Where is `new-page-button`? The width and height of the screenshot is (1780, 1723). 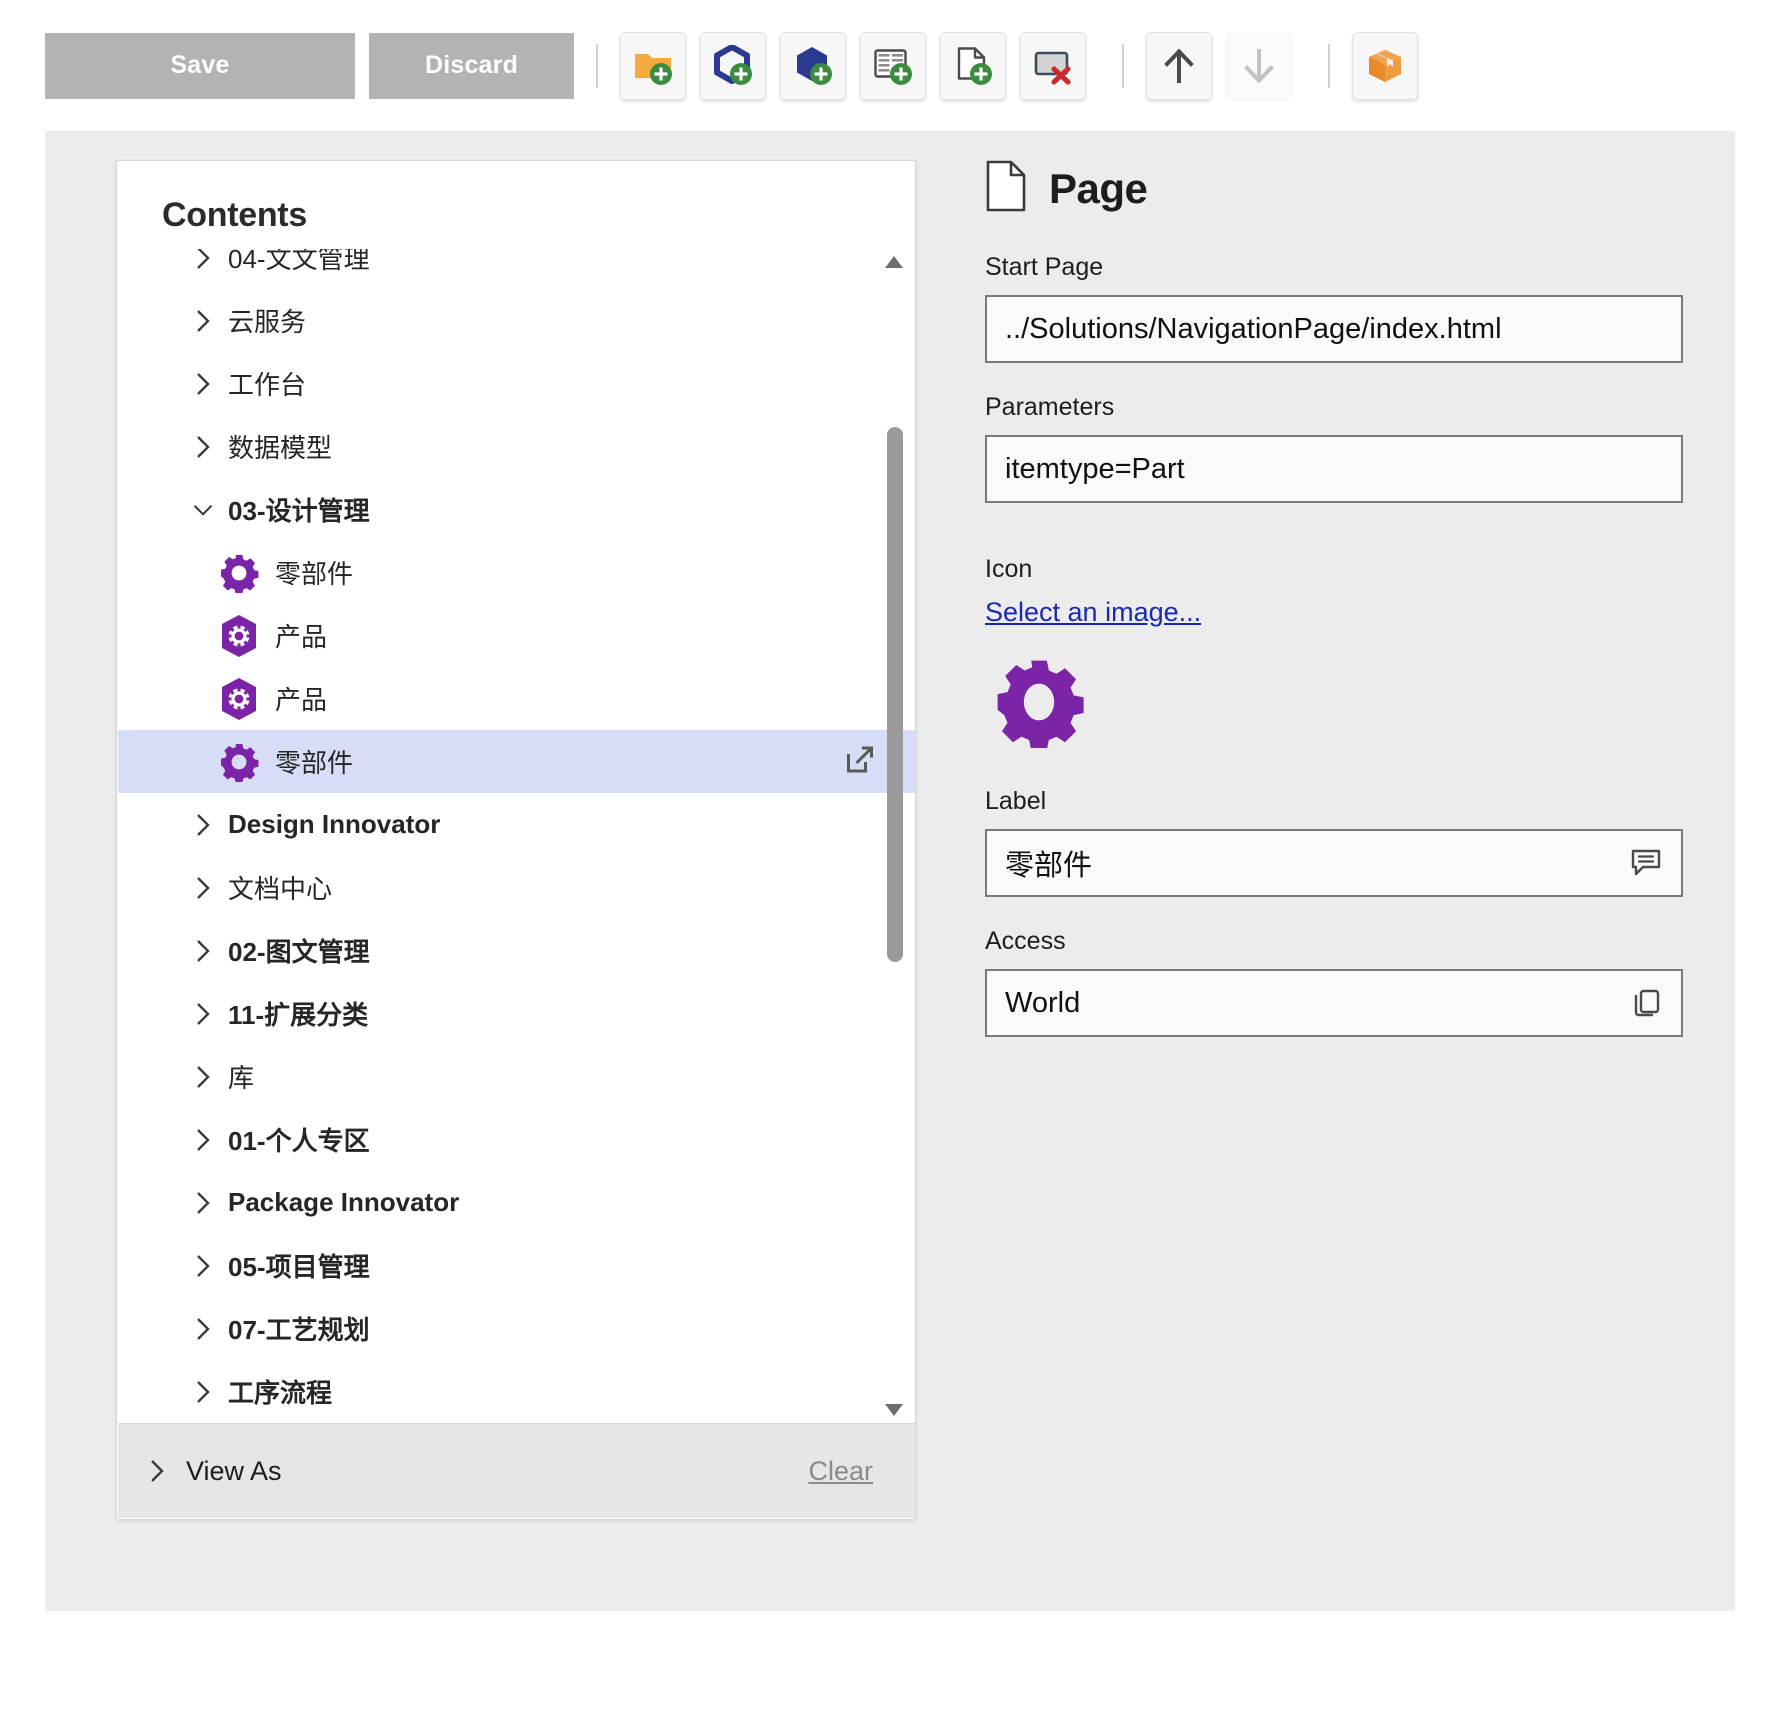
new-page-button is located at coordinates (973, 65).